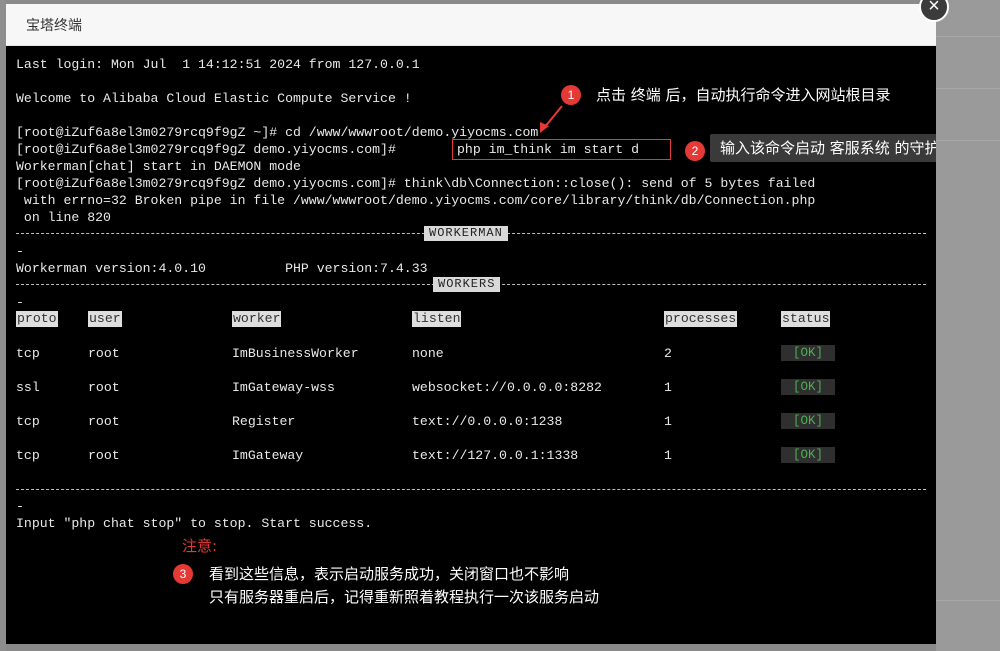 Image resolution: width=1000 pixels, height=651 pixels. I want to click on dialog-titlebar: 宝塔终端, so click(471, 25).